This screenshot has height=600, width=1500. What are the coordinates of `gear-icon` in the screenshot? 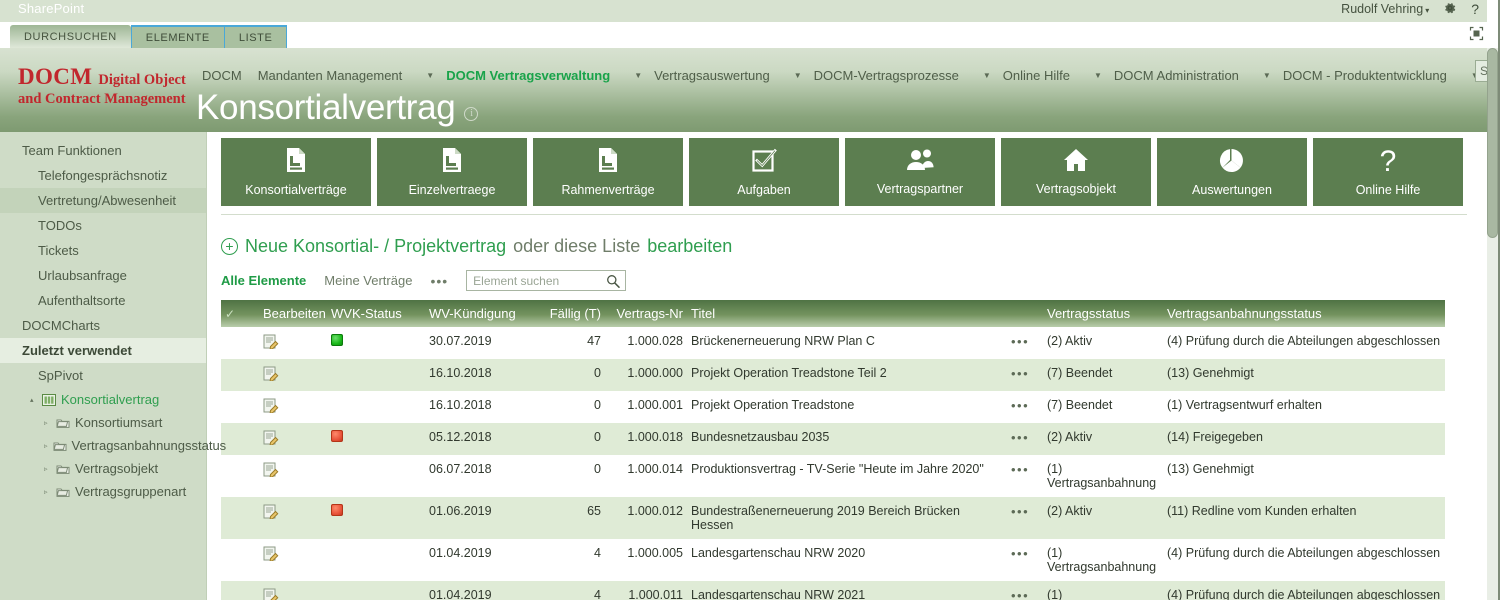 It's located at (1450, 9).